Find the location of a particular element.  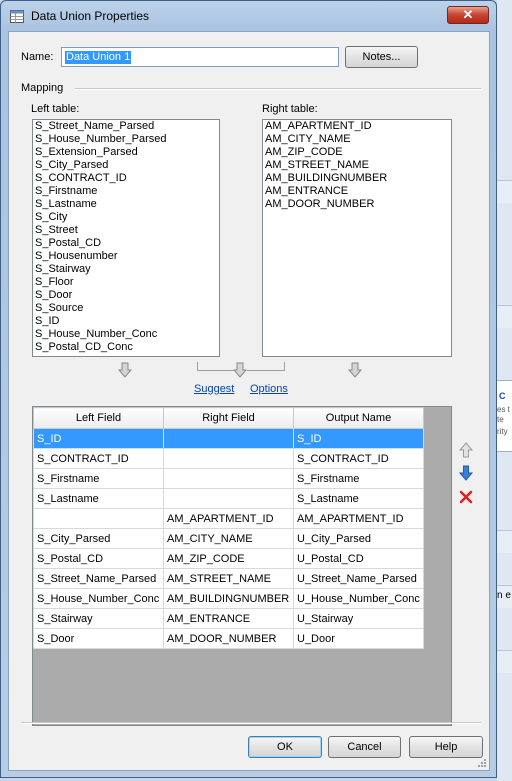

left-field-cell: S_ID is located at coordinates (98, 438).